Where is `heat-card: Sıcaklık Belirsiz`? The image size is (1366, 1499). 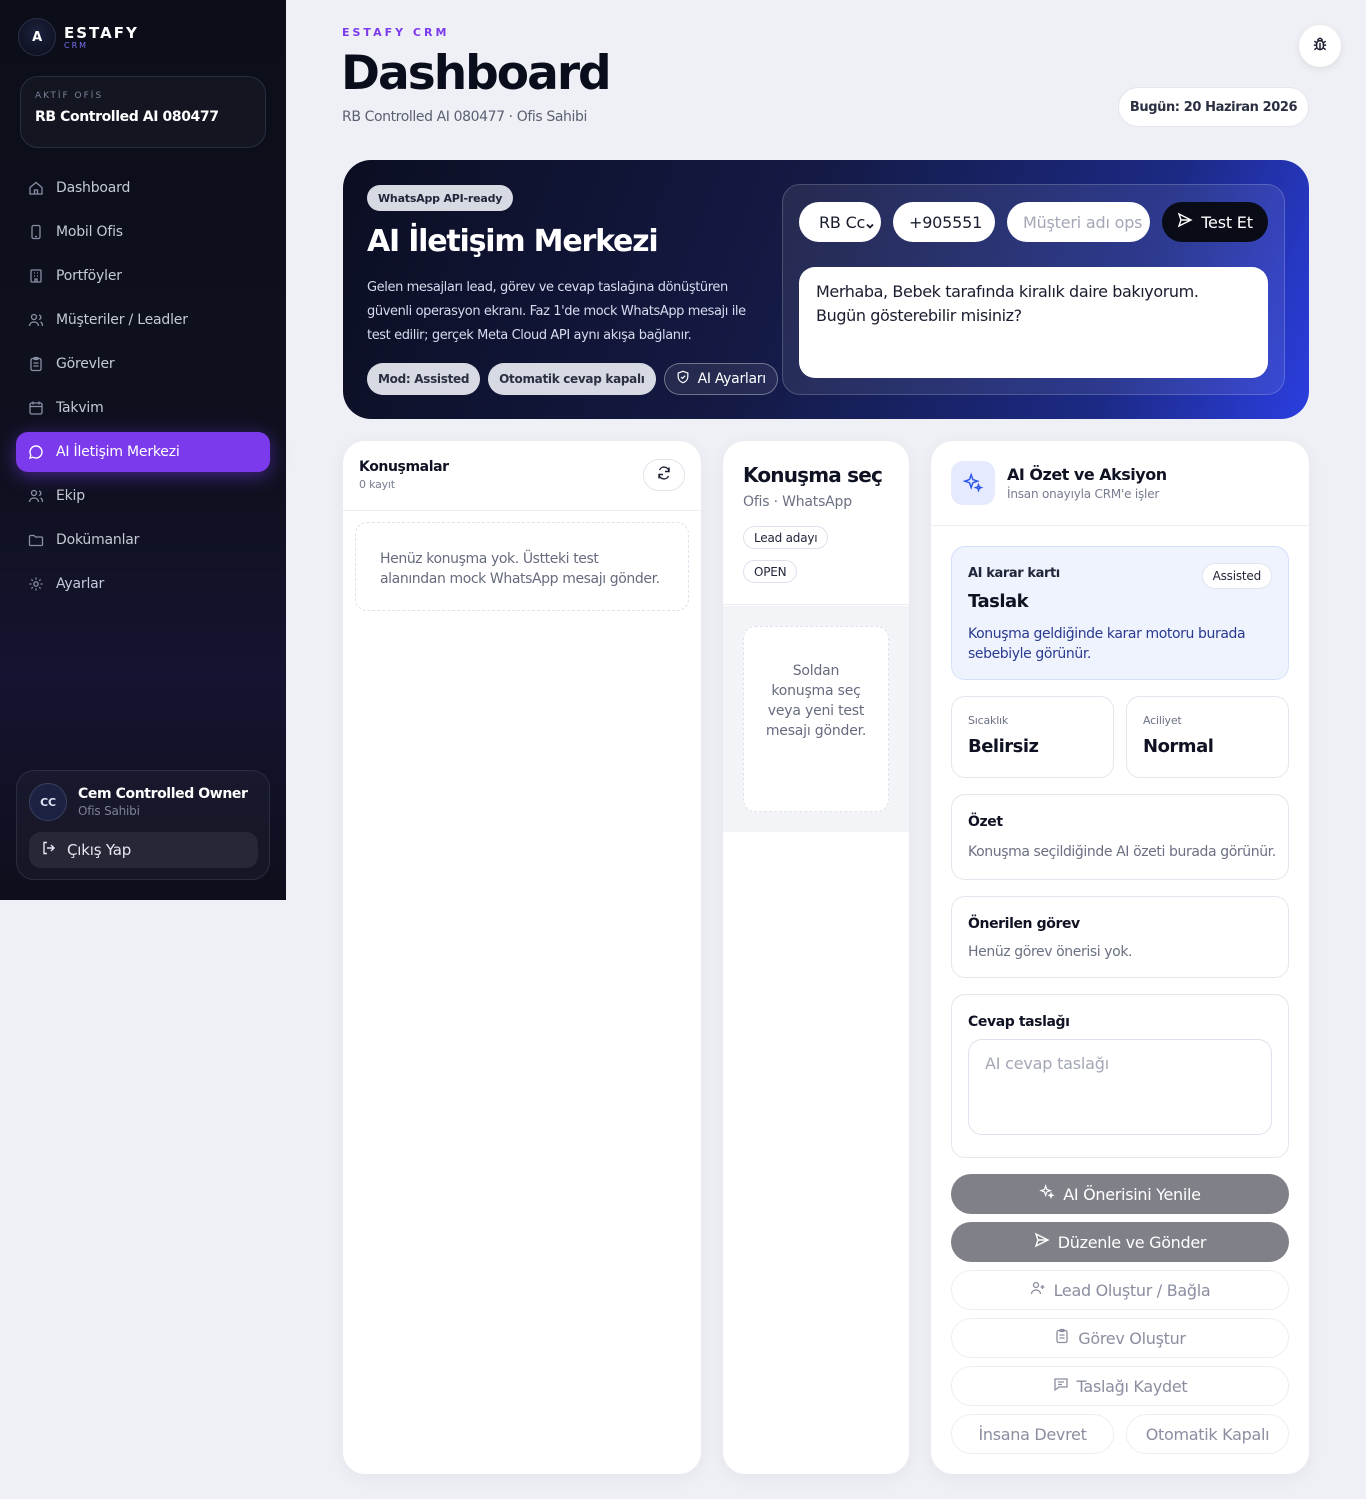 heat-card: Sıcaklık Belirsiz is located at coordinates (1032, 737).